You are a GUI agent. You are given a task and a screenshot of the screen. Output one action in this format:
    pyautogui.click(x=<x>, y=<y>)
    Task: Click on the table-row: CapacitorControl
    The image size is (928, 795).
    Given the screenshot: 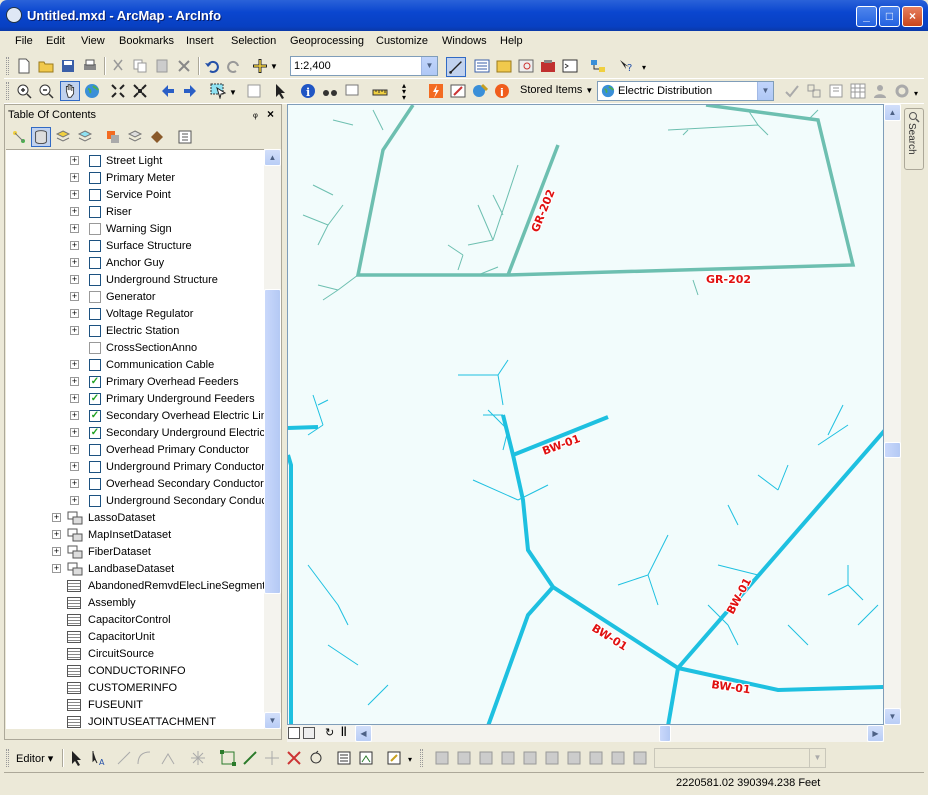 What is the action you would take?
    pyautogui.click(x=135, y=620)
    